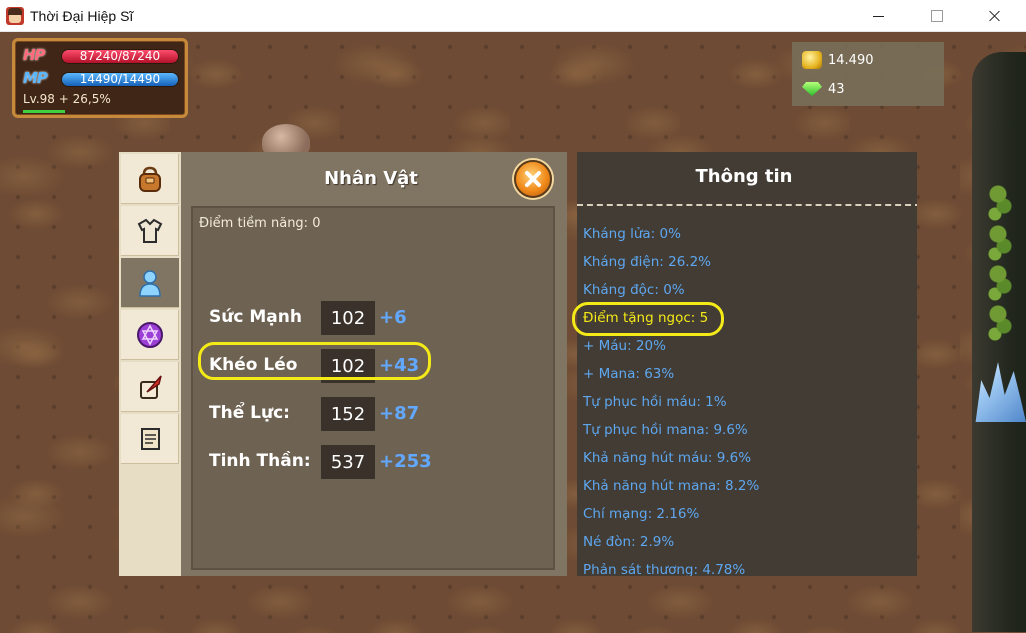 The height and width of the screenshot is (633, 1026). What do you see at coordinates (82, 16) in the screenshot?
I see `window-title: Thời Đại Hiệp Sĩ` at bounding box center [82, 16].